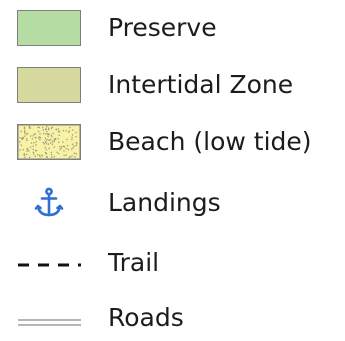 Image resolution: width=345 pixels, height=341 pixels. I want to click on dashed-line-icon, so click(49, 263).